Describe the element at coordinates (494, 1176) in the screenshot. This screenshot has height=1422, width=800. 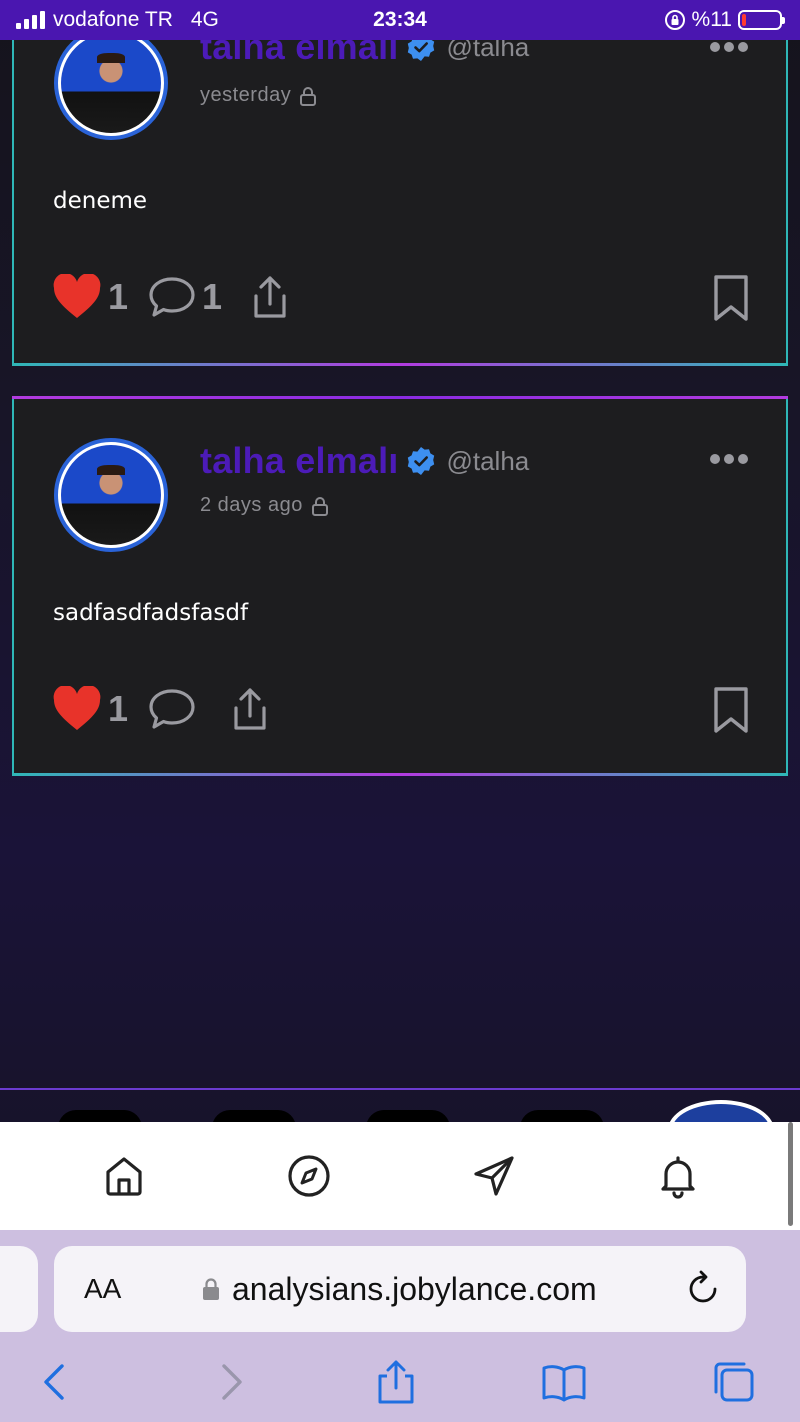
I see `send-icon` at that location.